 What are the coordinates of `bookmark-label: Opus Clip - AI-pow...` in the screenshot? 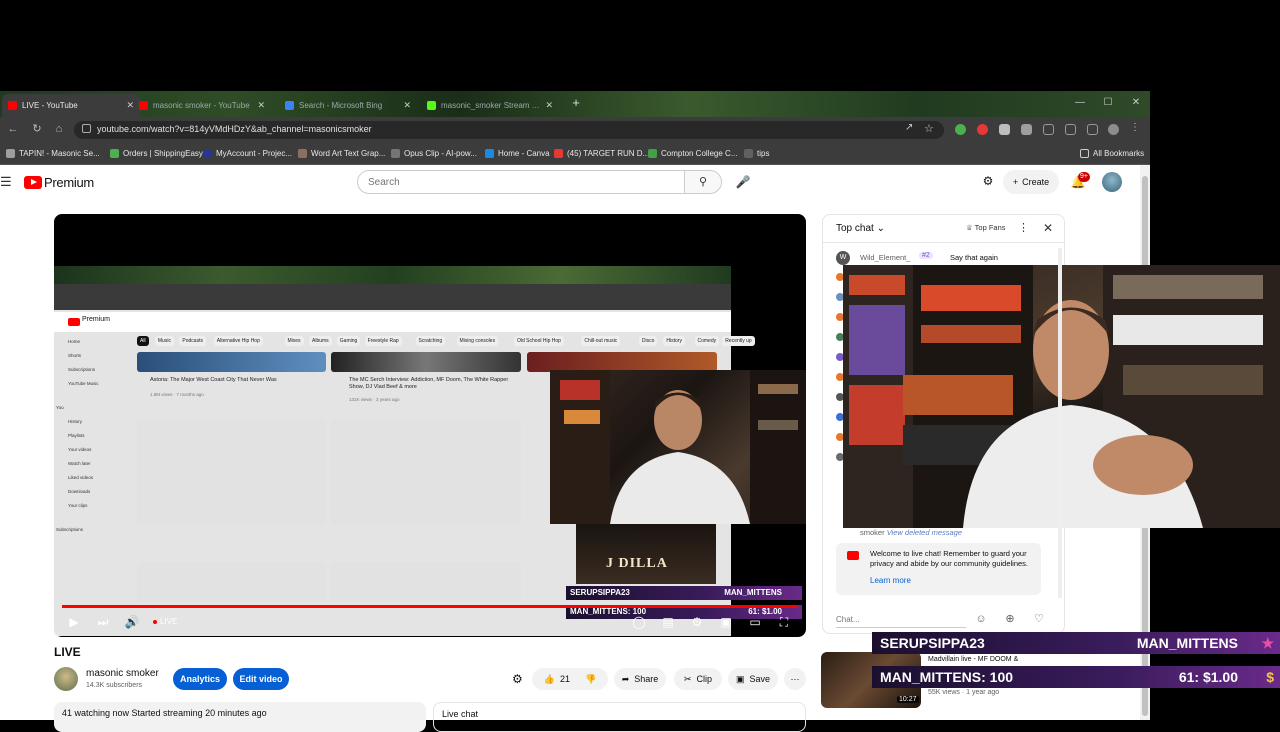 It's located at (440, 153).